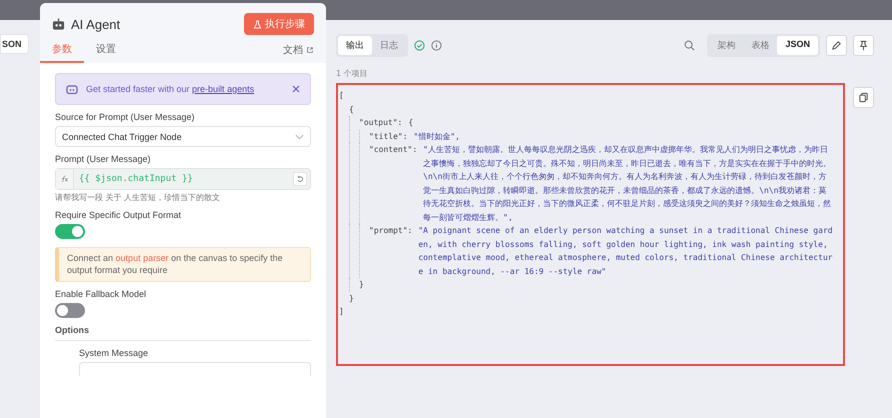 The image size is (892, 418). I want to click on field-label: Source for Prompt (User Message), so click(125, 117).